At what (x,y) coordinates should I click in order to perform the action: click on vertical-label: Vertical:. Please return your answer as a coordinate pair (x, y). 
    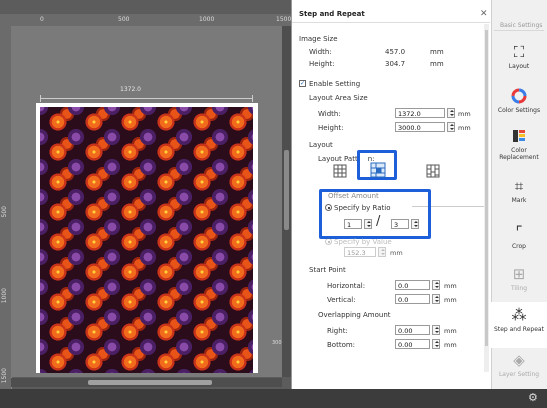
    Looking at the image, I should click on (341, 300).